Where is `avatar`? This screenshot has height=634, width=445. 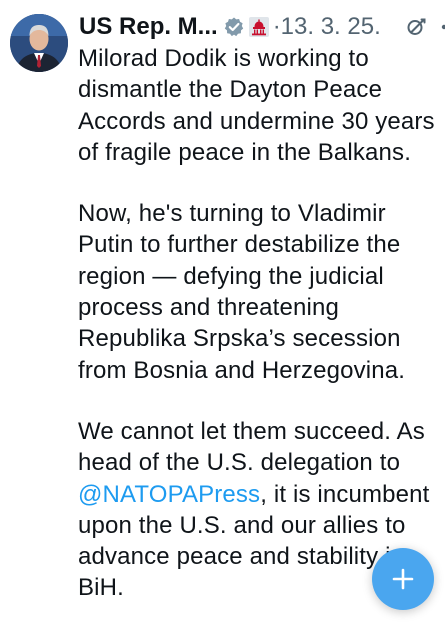 avatar is located at coordinates (39, 43).